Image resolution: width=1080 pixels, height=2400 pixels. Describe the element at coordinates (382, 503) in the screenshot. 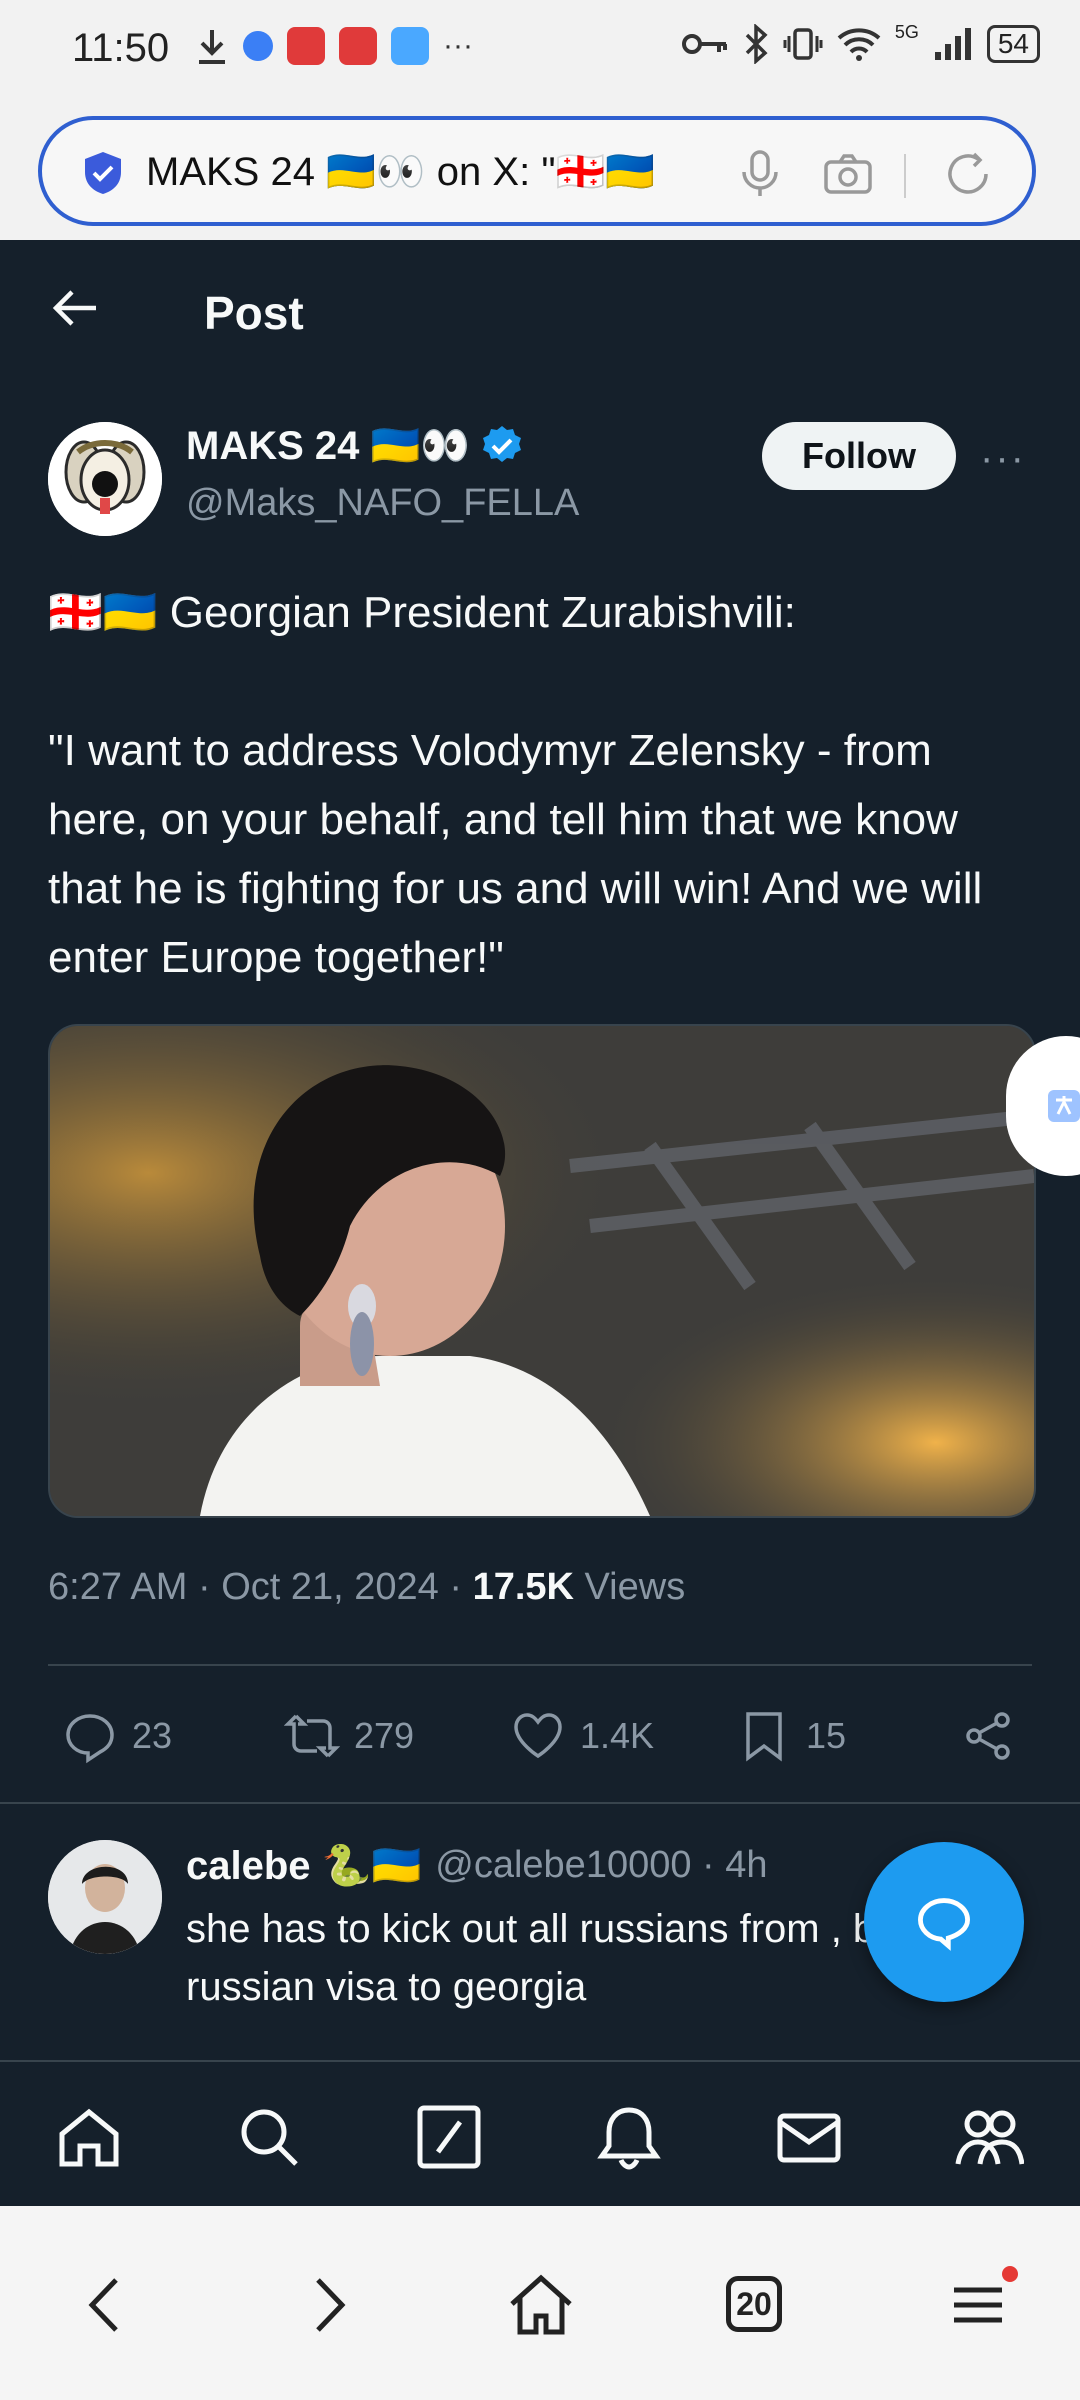

I see `author-handle: @Maks_NAFO_FELLA` at that location.